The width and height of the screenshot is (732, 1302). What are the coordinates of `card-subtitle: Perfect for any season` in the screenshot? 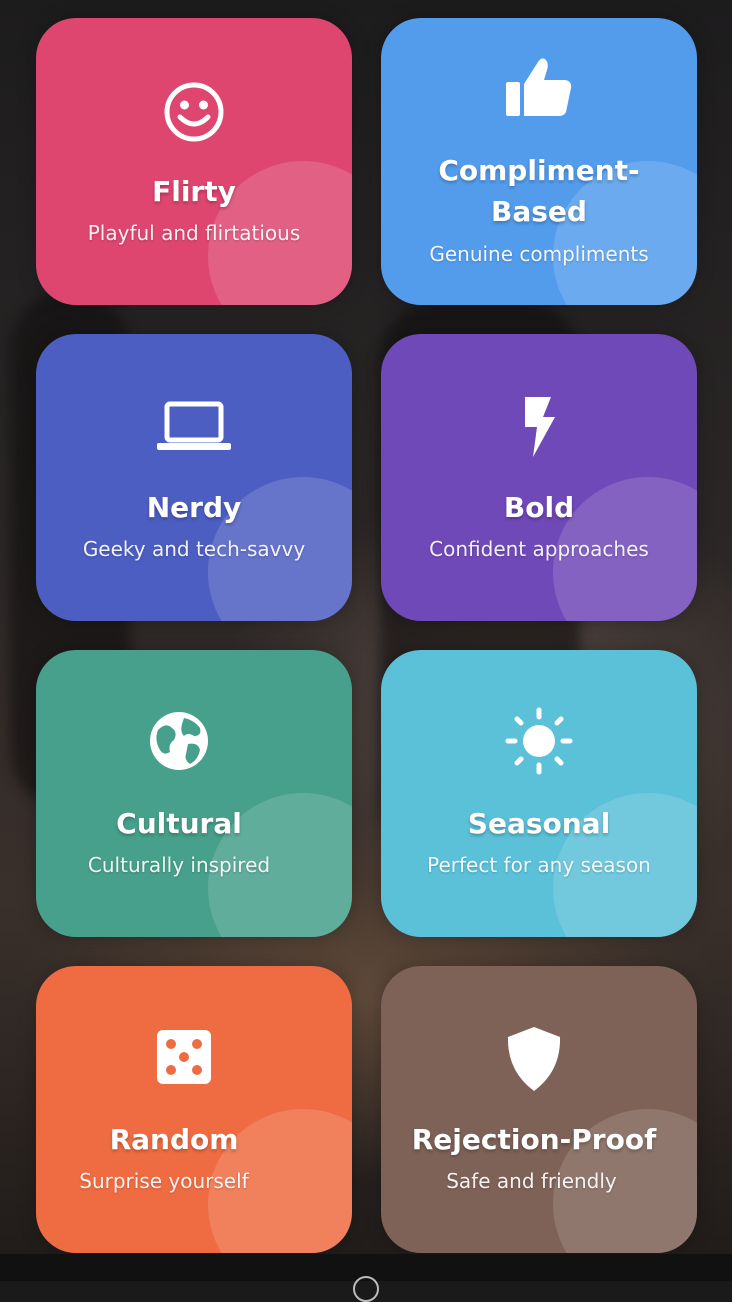 It's located at (539, 865).